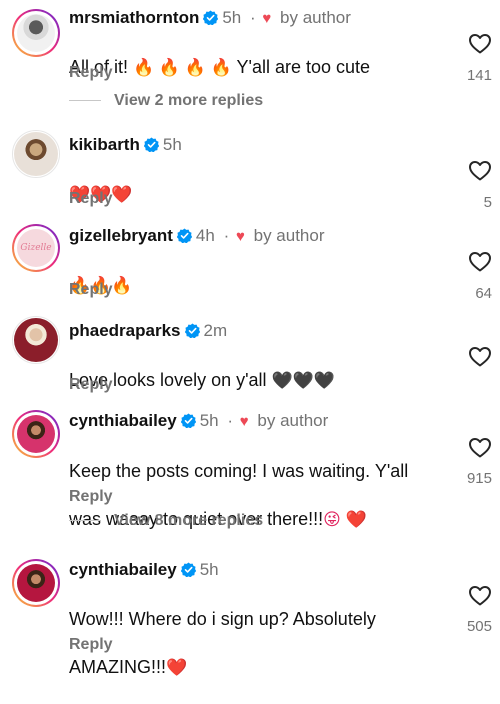 This screenshot has width=500, height=704. What do you see at coordinates (487, 202) in the screenshot?
I see `like-count: 5` at bounding box center [487, 202].